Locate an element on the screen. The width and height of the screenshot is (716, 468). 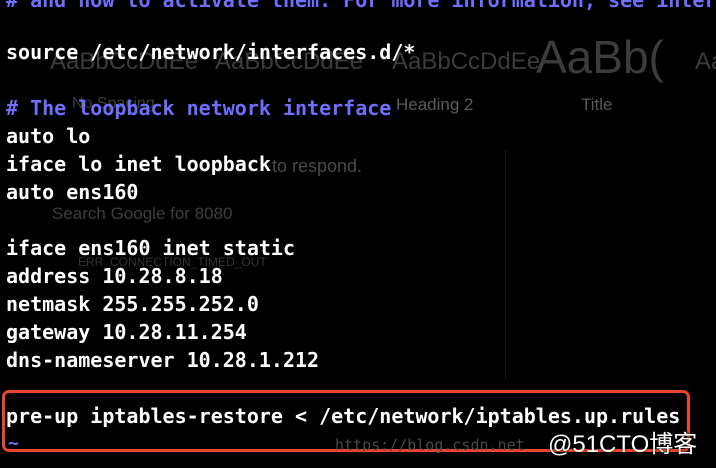
gateway-line: gateway 10.28.11.254 is located at coordinates (126, 332).